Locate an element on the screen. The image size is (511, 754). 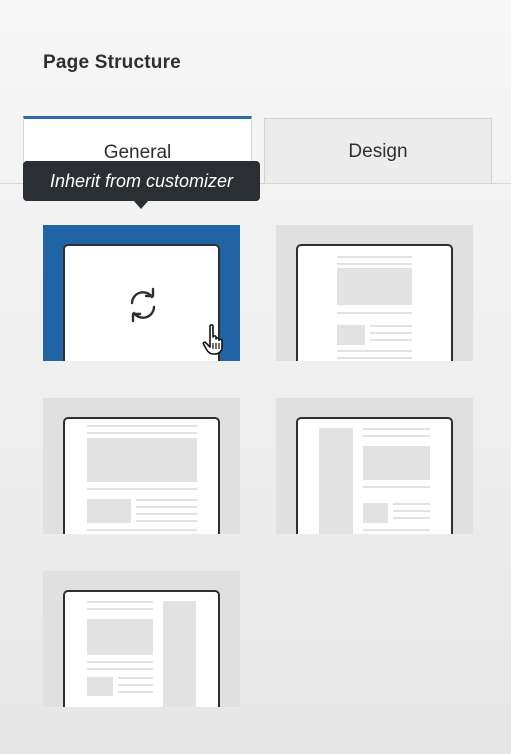
layout-preview is located at coordinates (141, 302).